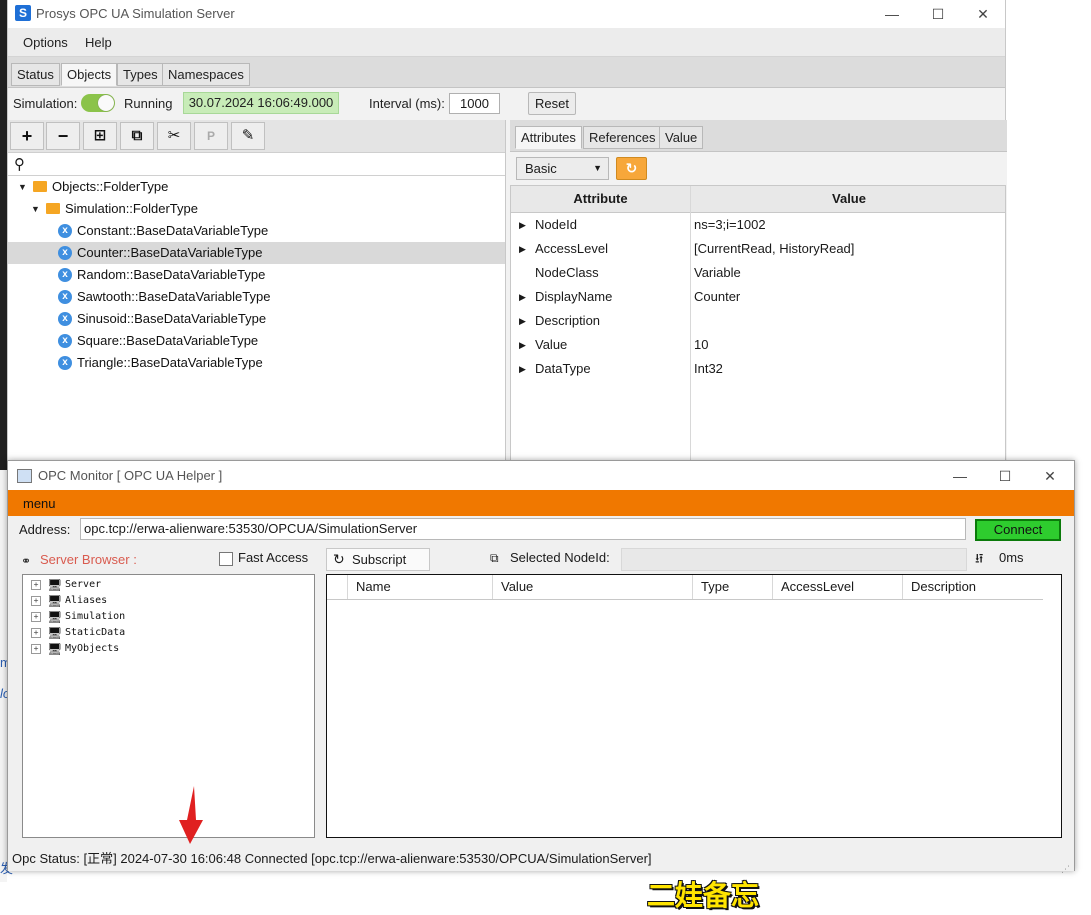 The height and width of the screenshot is (915, 1091). I want to click on tab-attributes: Attributes, so click(548, 137).